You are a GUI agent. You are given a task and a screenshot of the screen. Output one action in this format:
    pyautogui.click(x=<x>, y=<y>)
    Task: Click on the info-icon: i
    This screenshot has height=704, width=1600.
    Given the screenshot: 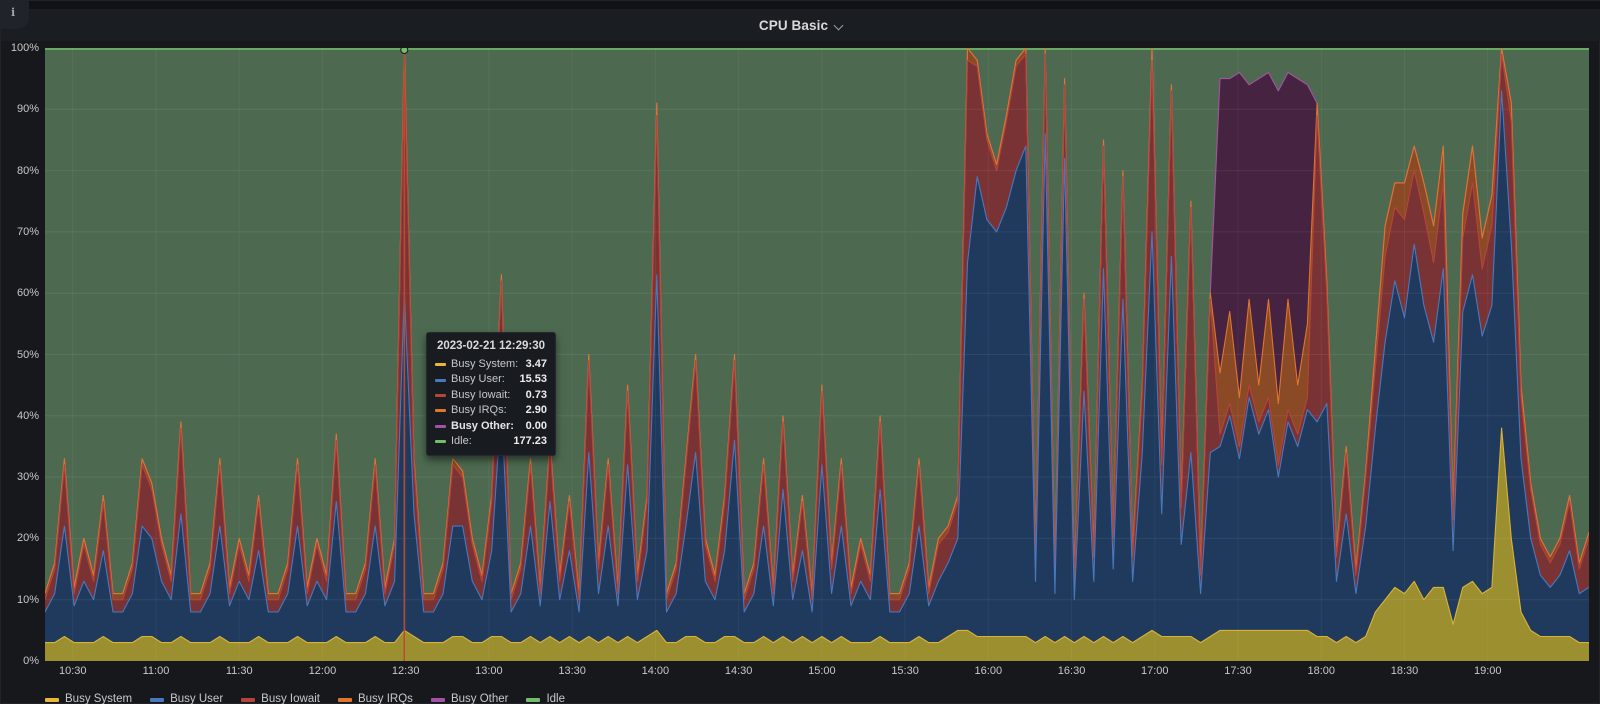 What is the action you would take?
    pyautogui.click(x=13, y=12)
    